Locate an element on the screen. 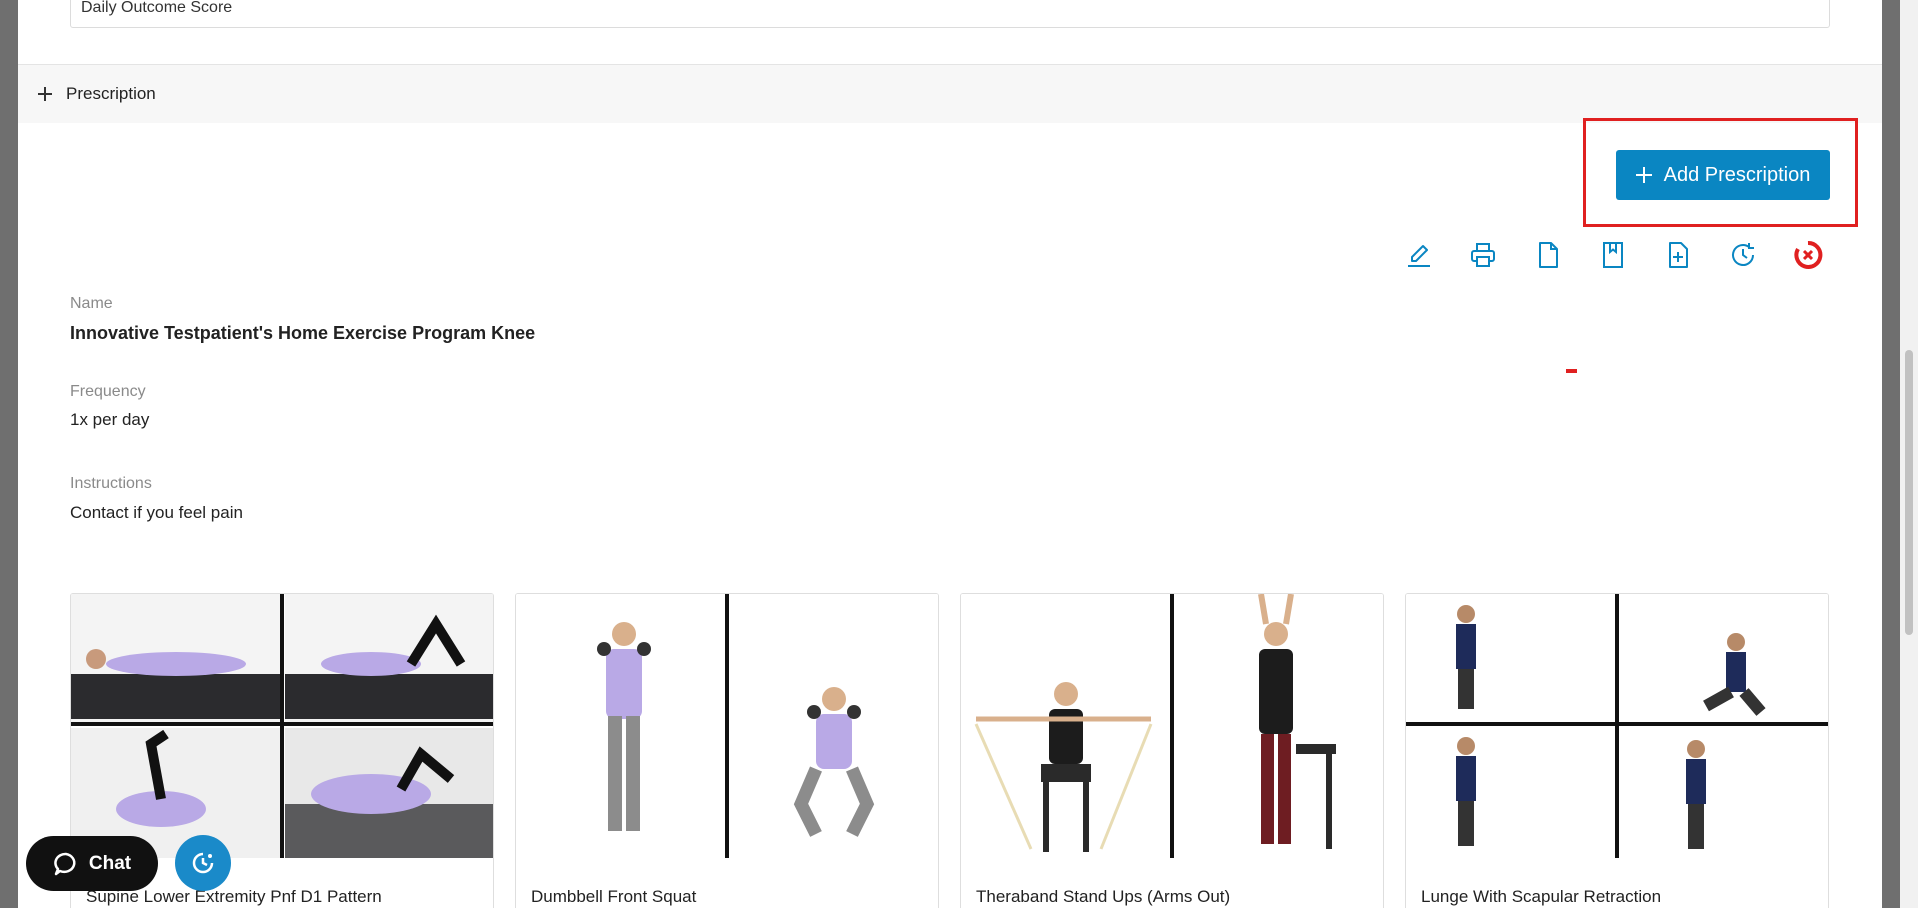 The height and width of the screenshot is (908, 1918). exercise-card: Lunge With Scapular Retraction is located at coordinates (1617, 750).